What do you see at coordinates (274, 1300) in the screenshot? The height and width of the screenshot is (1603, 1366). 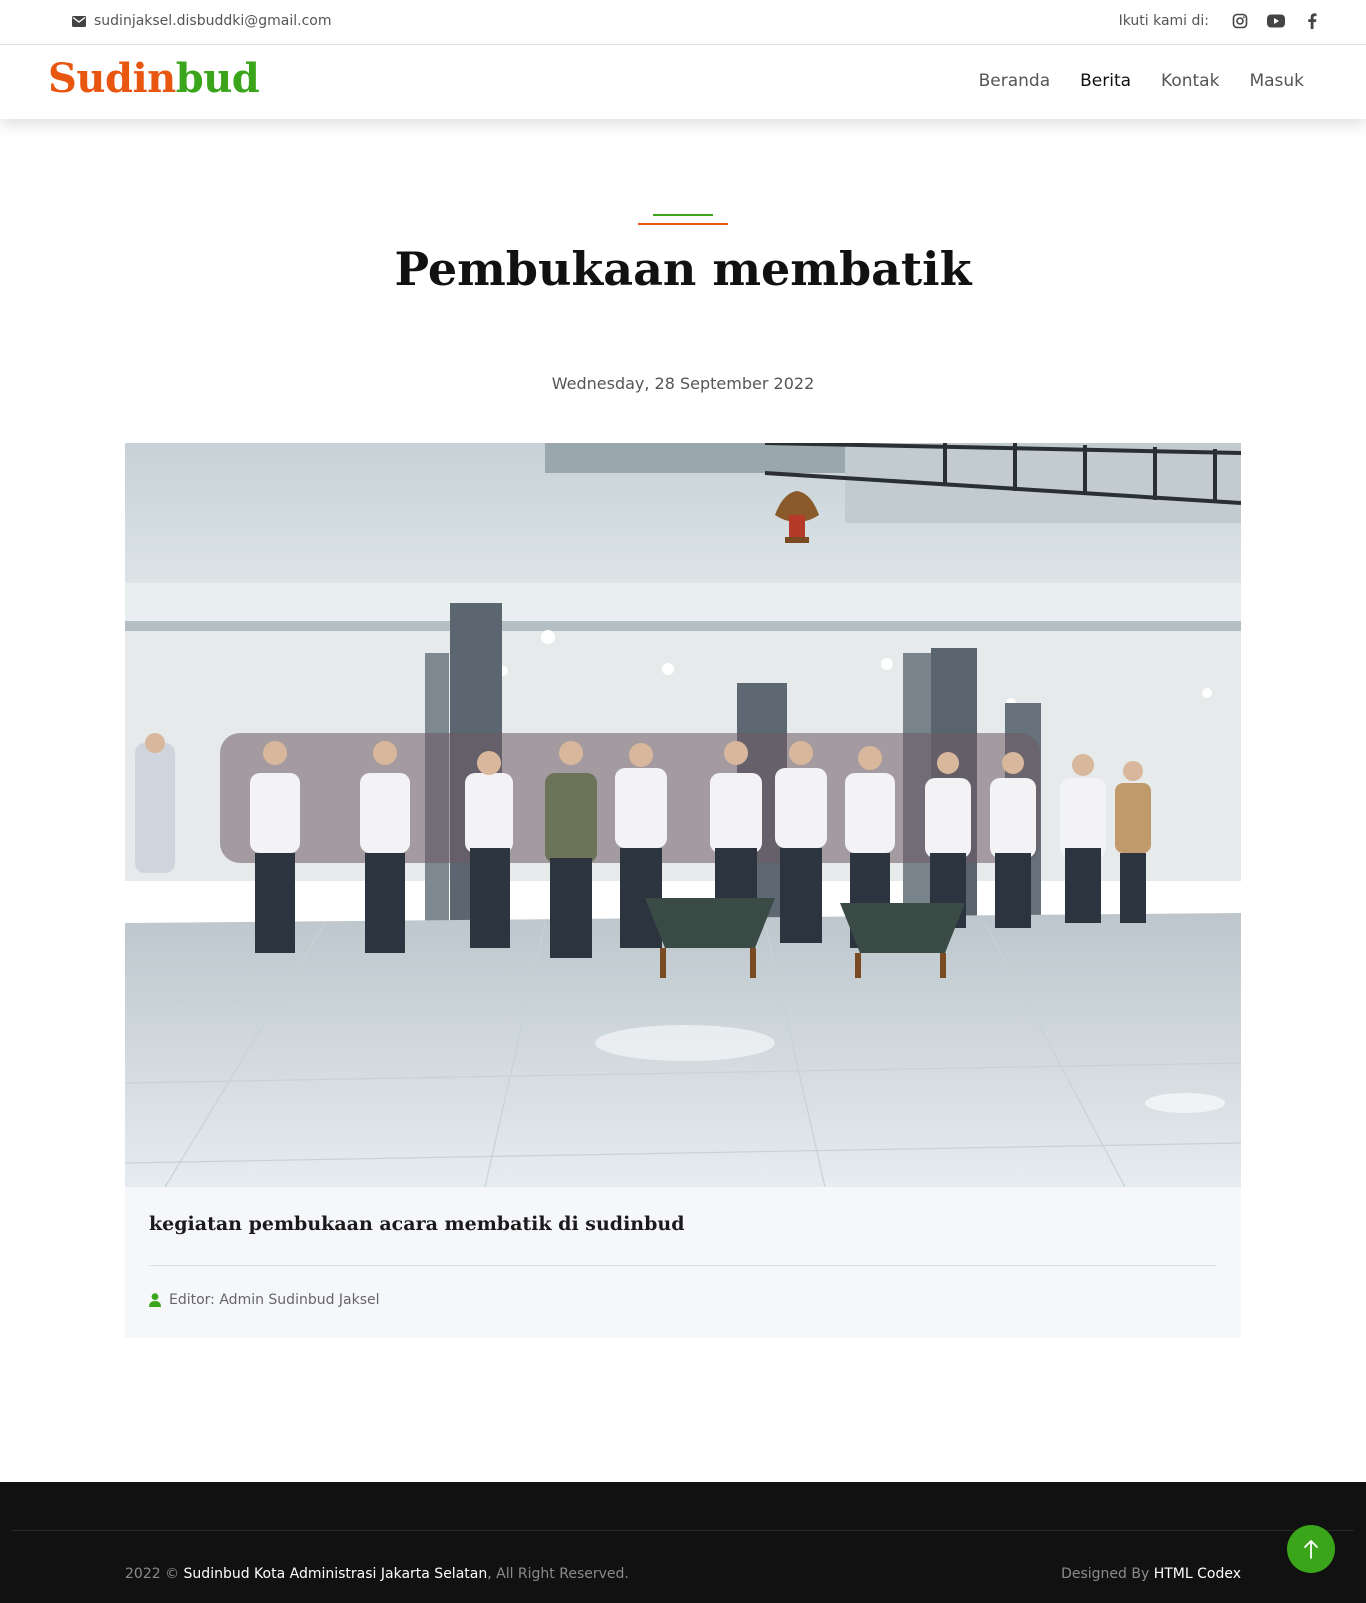 I see `editor-text: Editor: Admin Sudinbud Jaksel` at bounding box center [274, 1300].